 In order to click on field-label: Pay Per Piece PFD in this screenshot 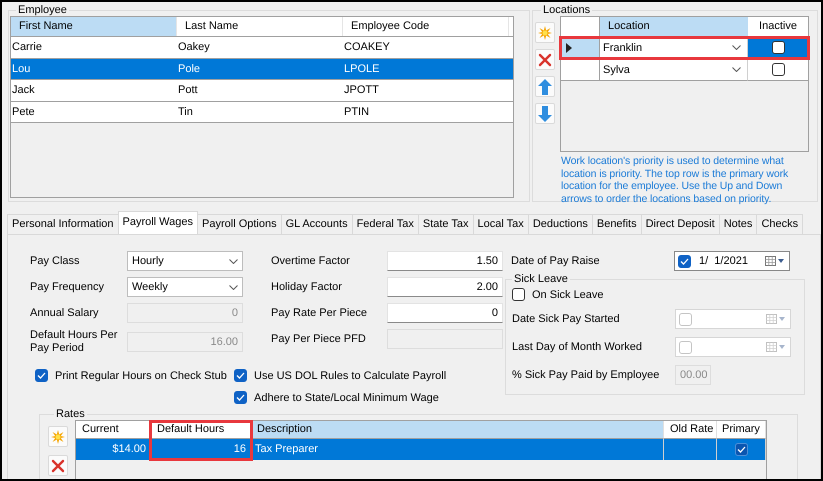, I will do `click(319, 339)`.